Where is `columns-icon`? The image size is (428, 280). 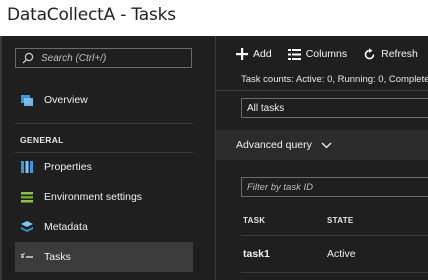
columns-icon is located at coordinates (294, 54).